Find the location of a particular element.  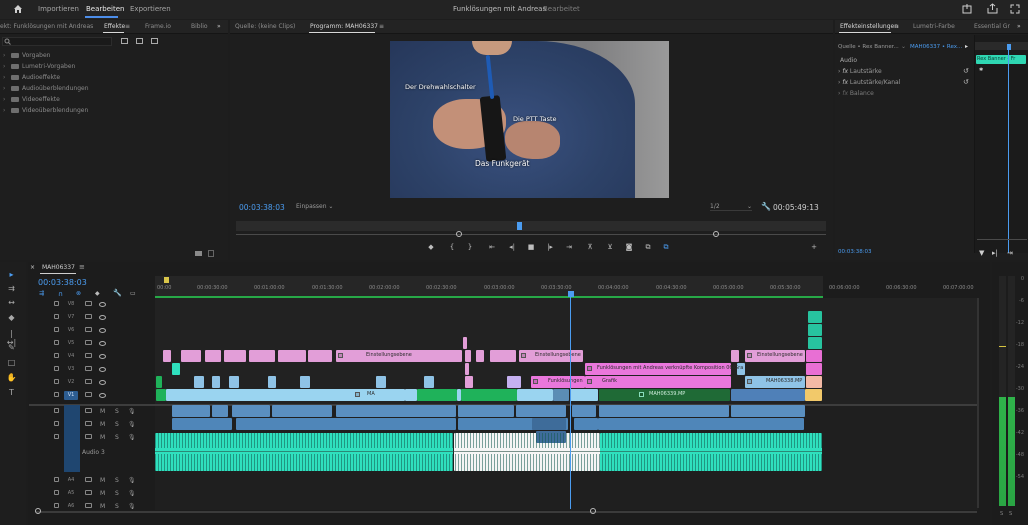

captions-icon: ▭ is located at coordinates (133, 293).